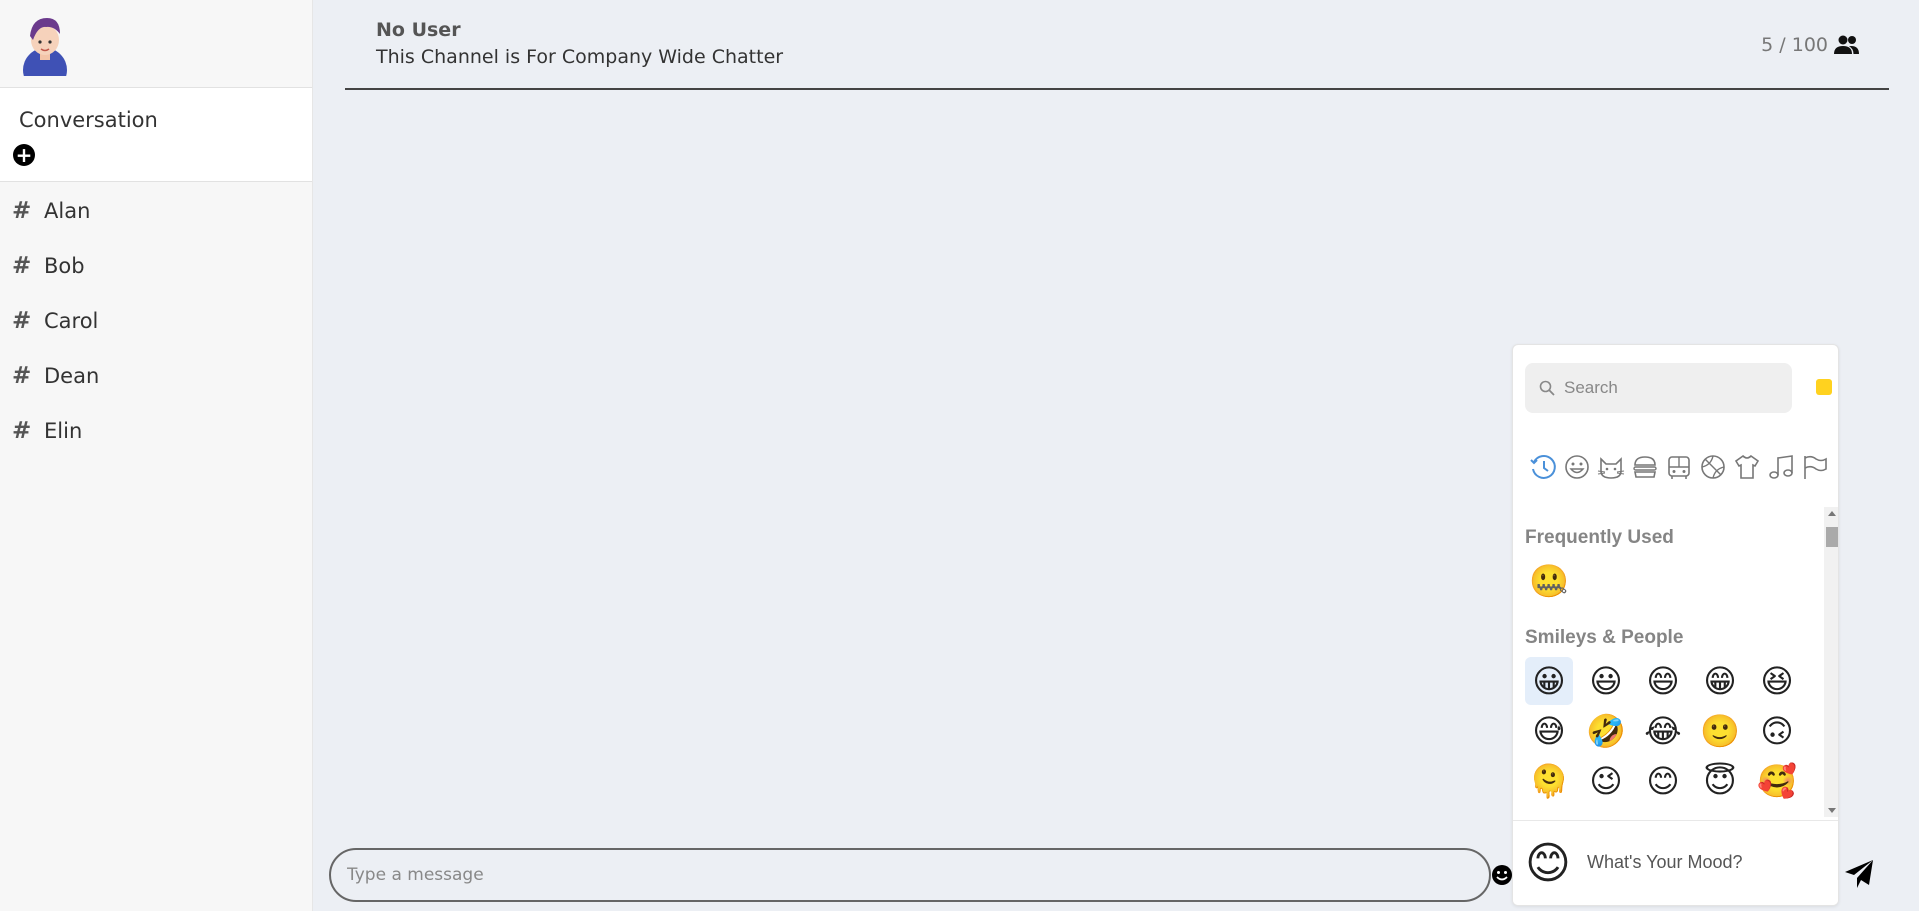 The width and height of the screenshot is (1919, 911). What do you see at coordinates (1824, 387) in the screenshot?
I see `skin-tone-button` at bounding box center [1824, 387].